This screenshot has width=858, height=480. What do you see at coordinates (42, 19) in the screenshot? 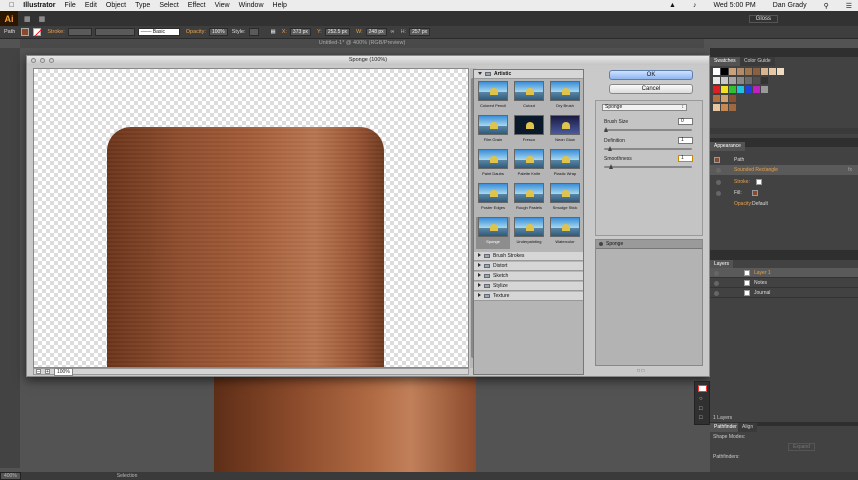
I see `arrange-icon: ▦` at bounding box center [42, 19].